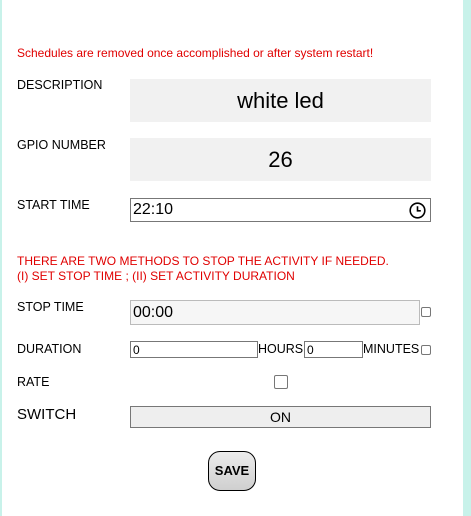  I want to click on stop-time-input, so click(275, 312).